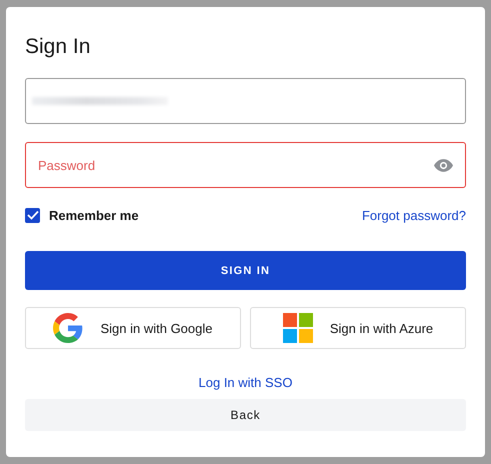  I want to click on google-g-icon, so click(68, 328).